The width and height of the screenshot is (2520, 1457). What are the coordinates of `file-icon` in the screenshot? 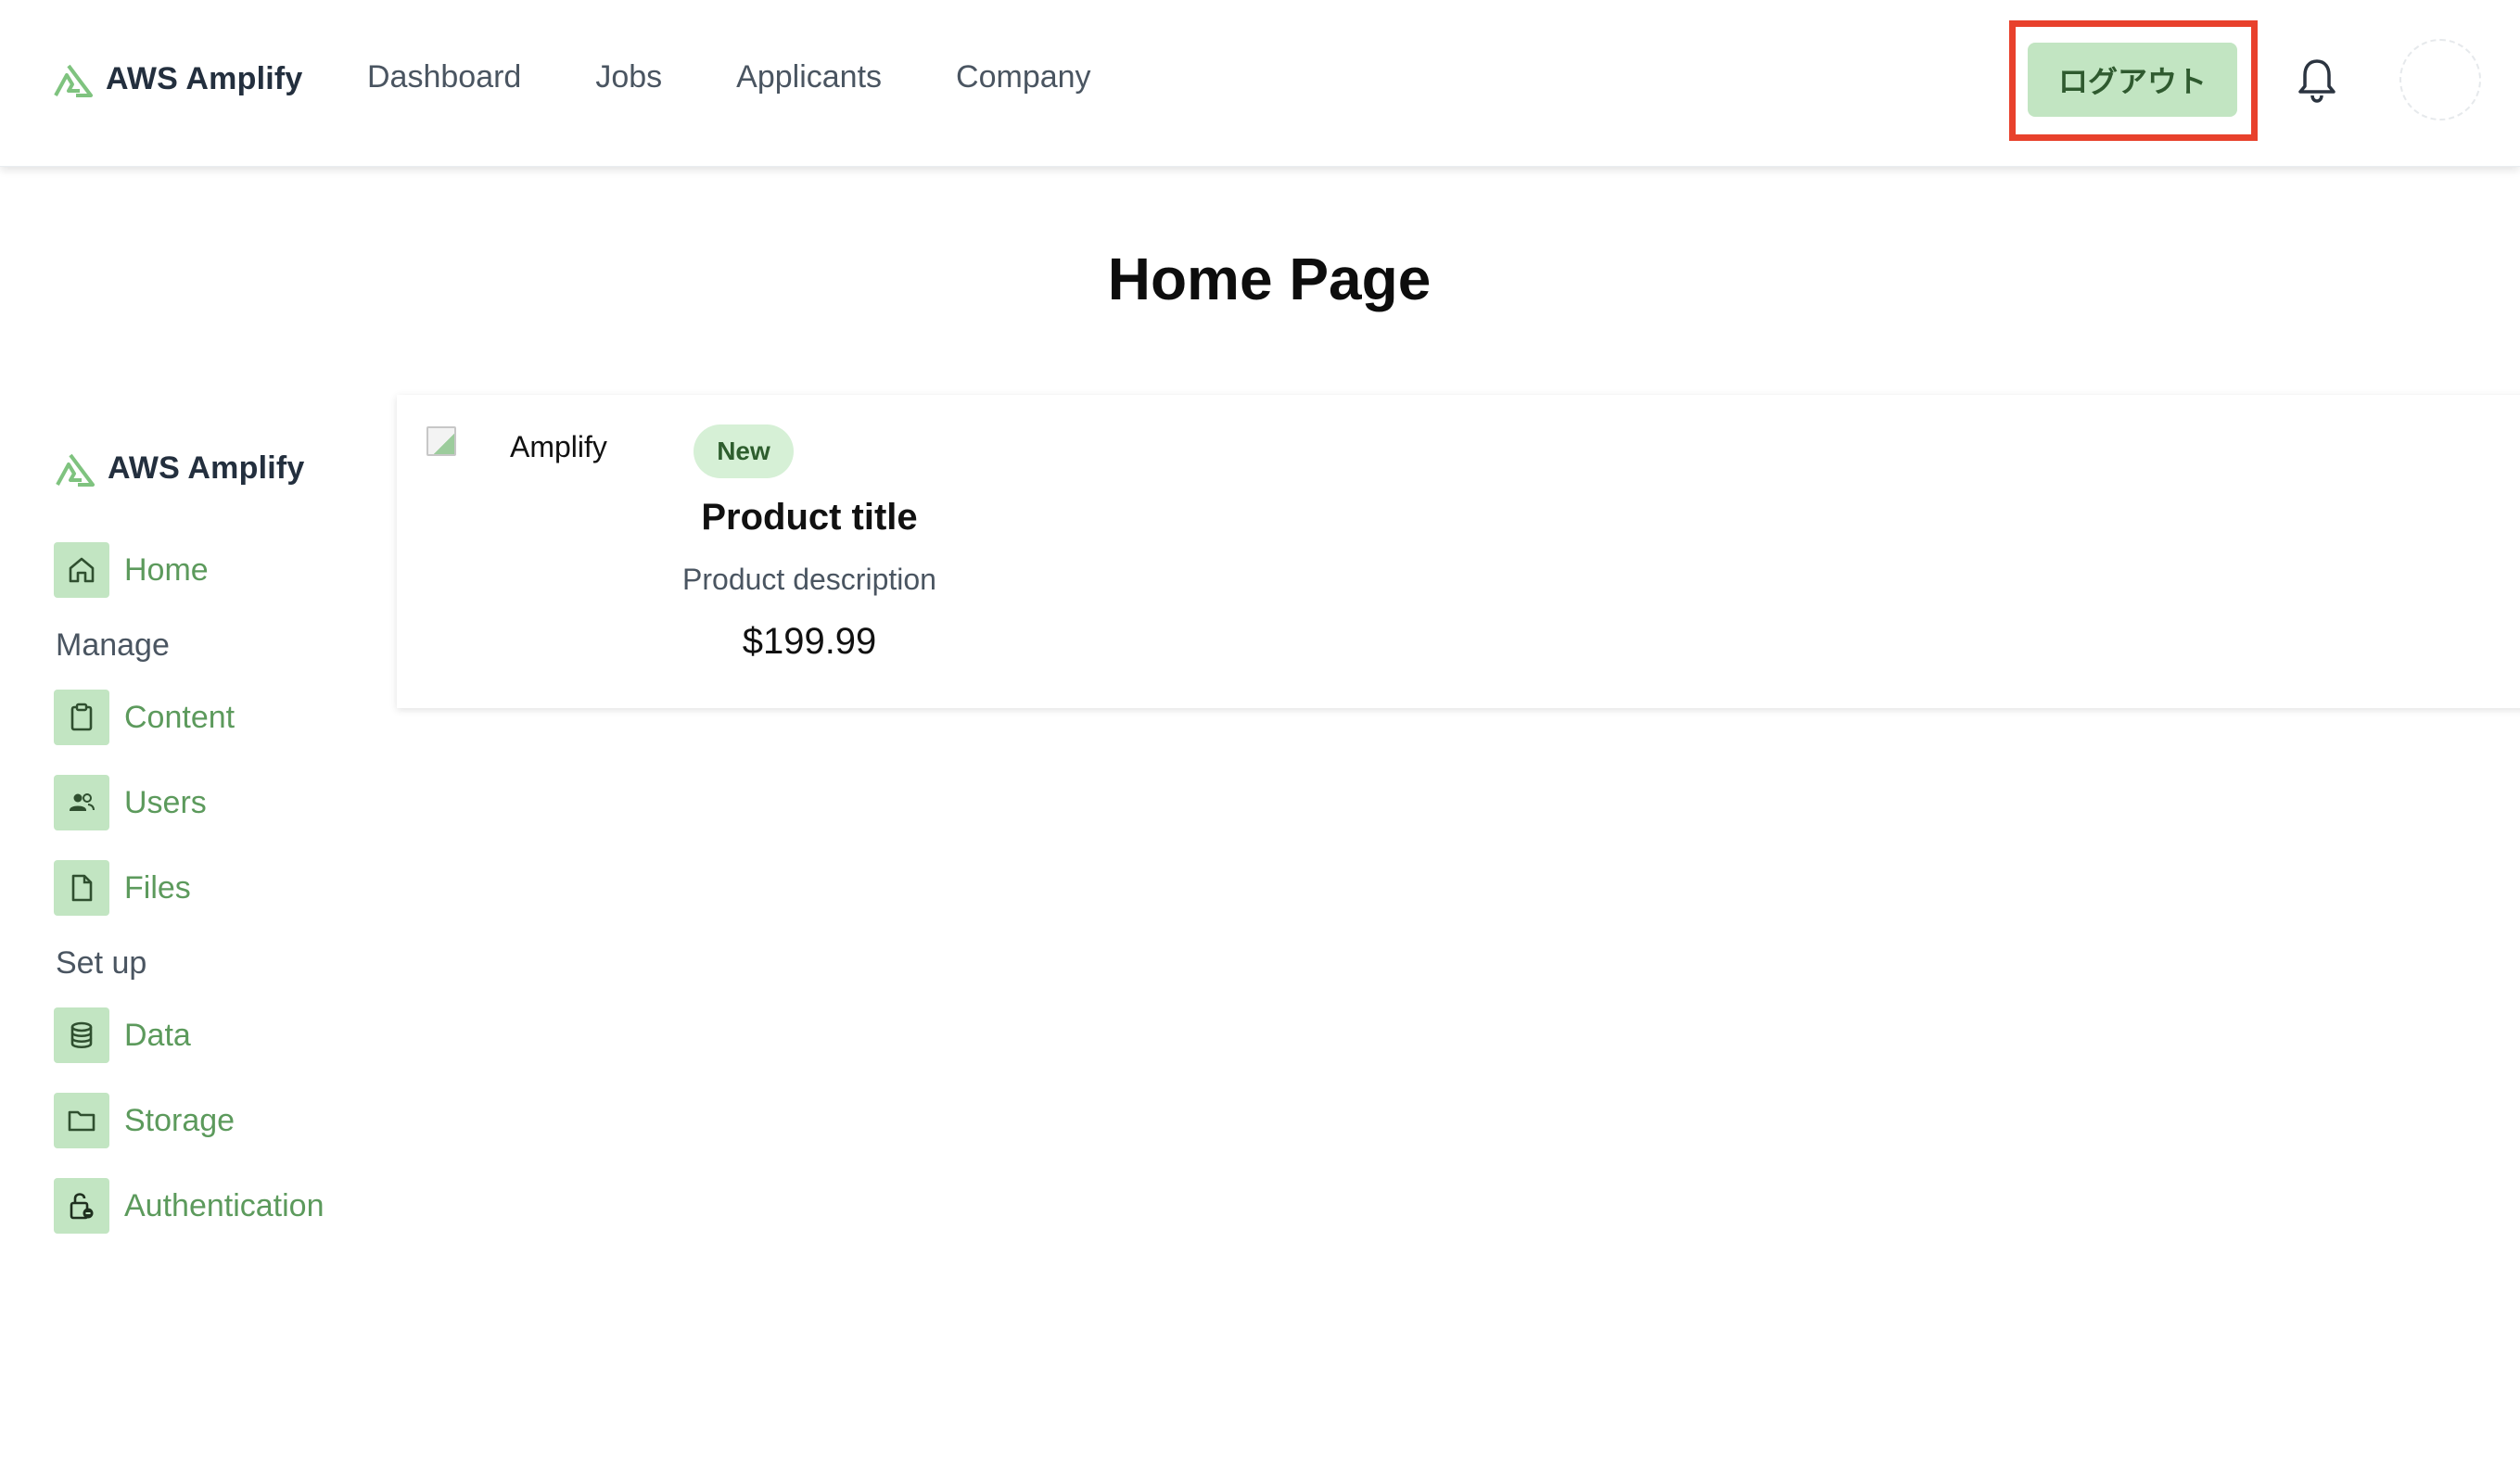 It's located at (81, 888).